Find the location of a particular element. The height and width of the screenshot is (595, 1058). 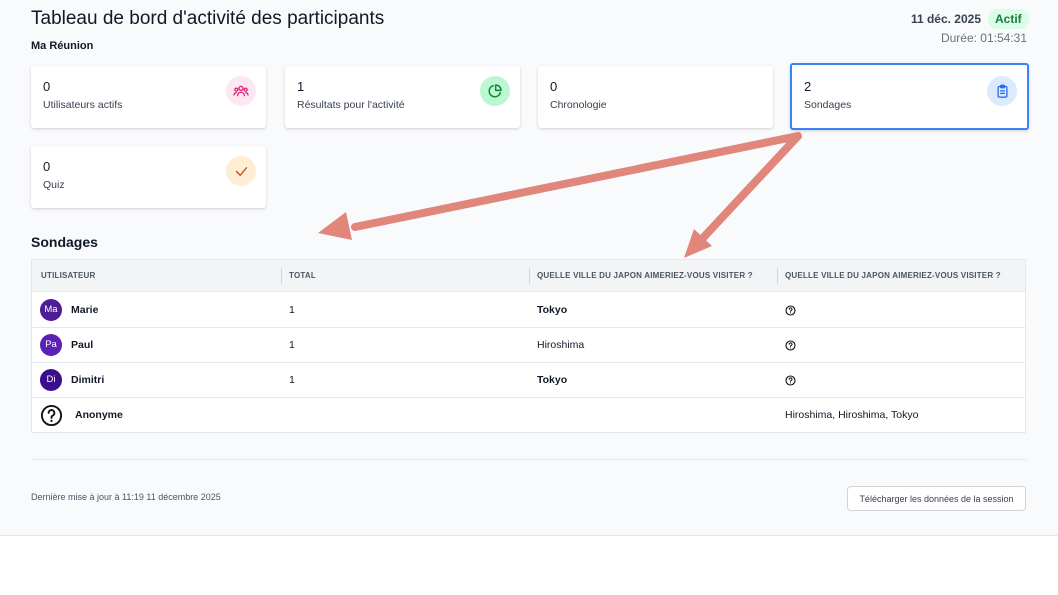

card-label: Résultats pour l'activité is located at coordinates (351, 105).